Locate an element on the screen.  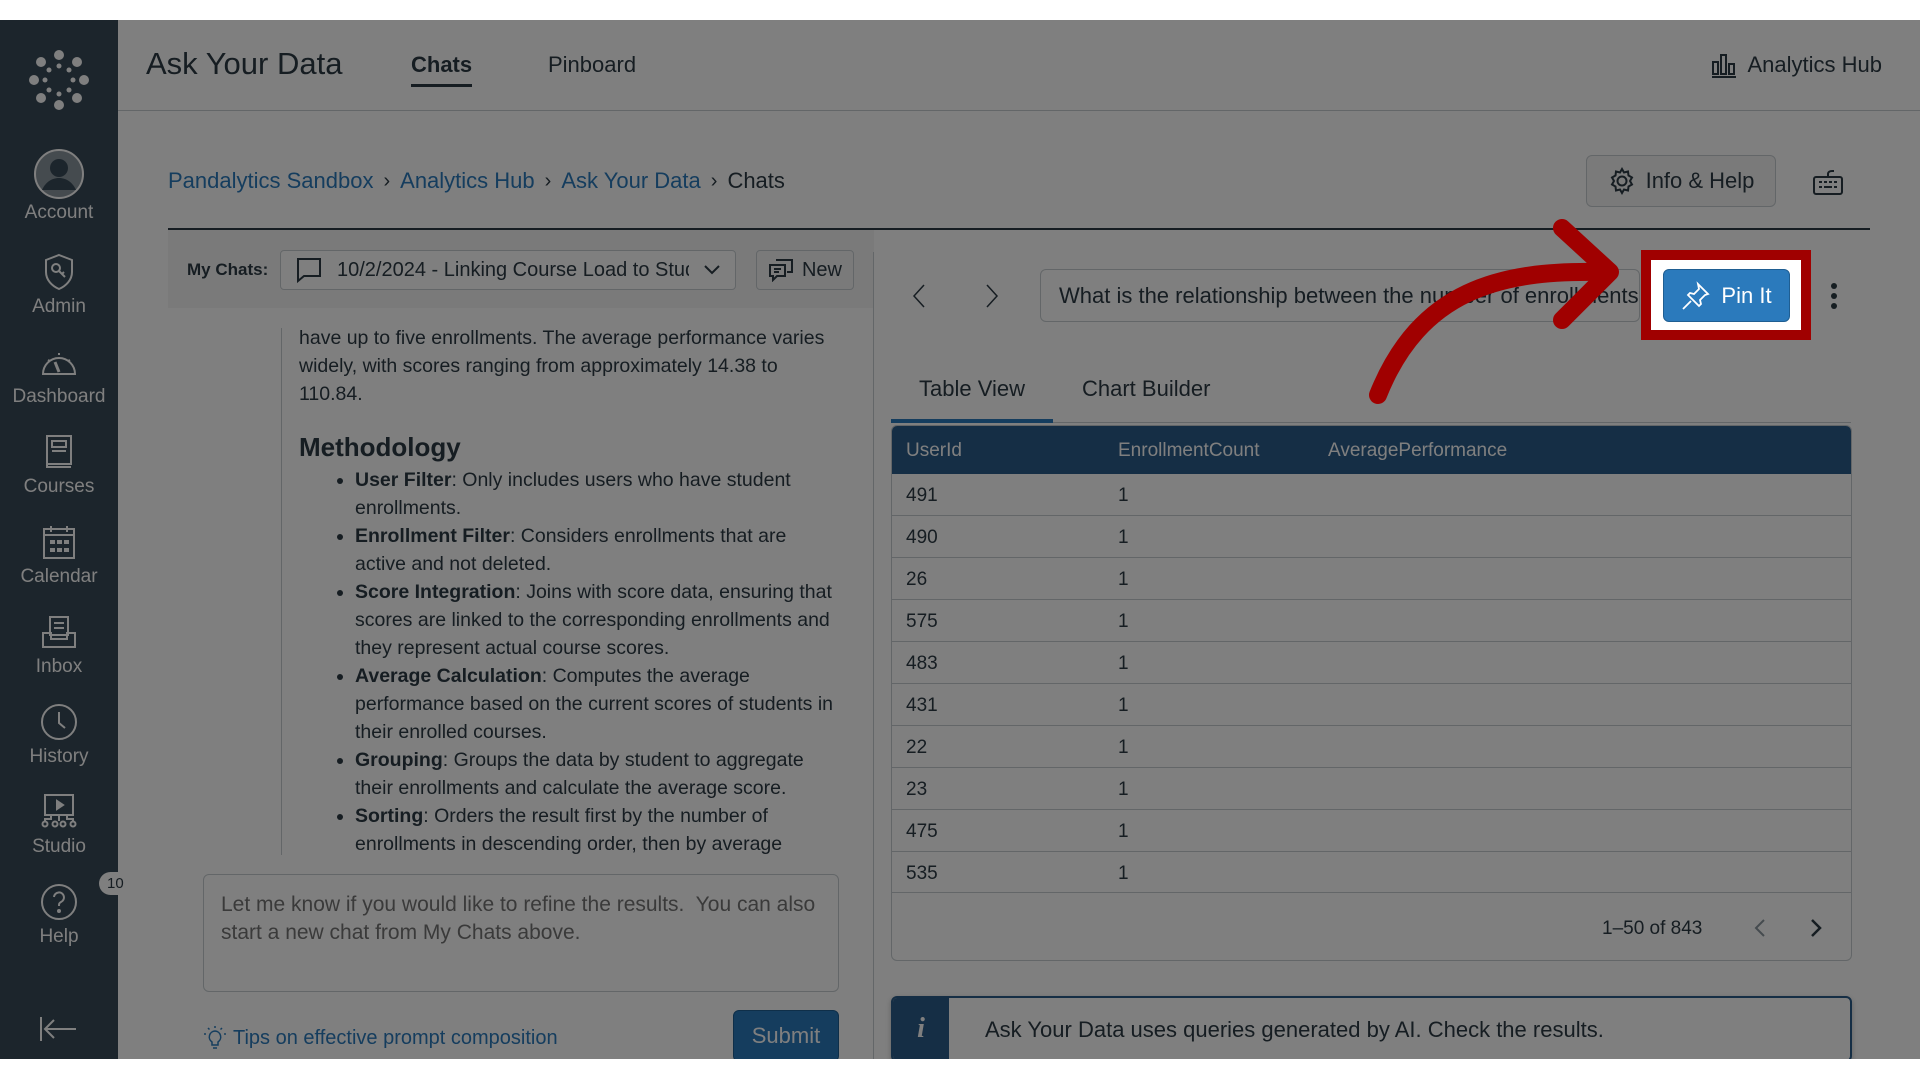
table-row: 26 1 is located at coordinates (1371, 579).